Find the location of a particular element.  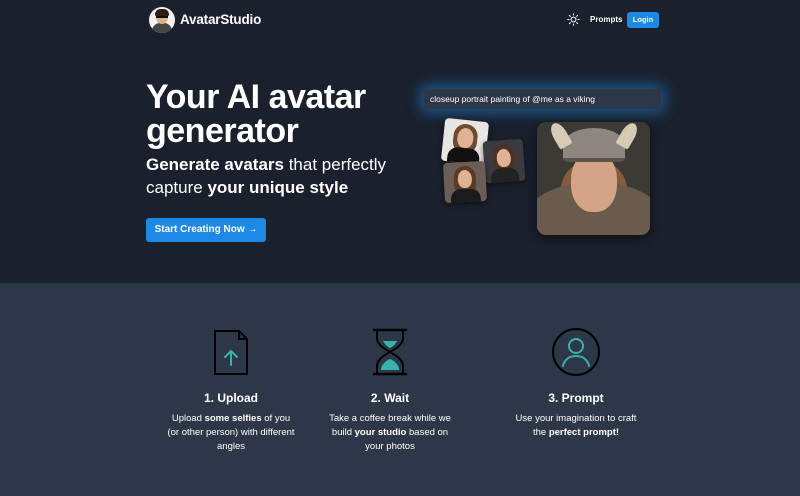

step-title: 1. Upload is located at coordinates (230, 398).